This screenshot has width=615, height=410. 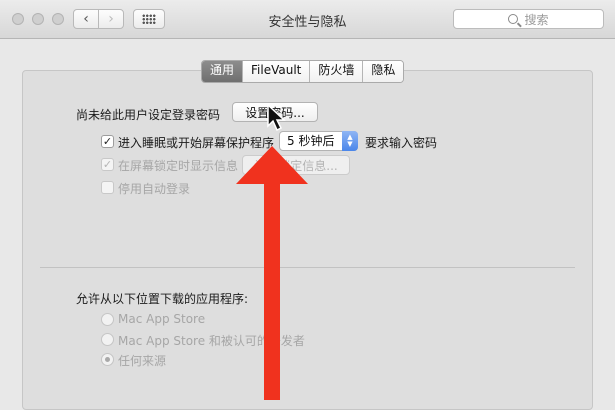 I want to click on show-message-checkbox: ✓, so click(x=107, y=164).